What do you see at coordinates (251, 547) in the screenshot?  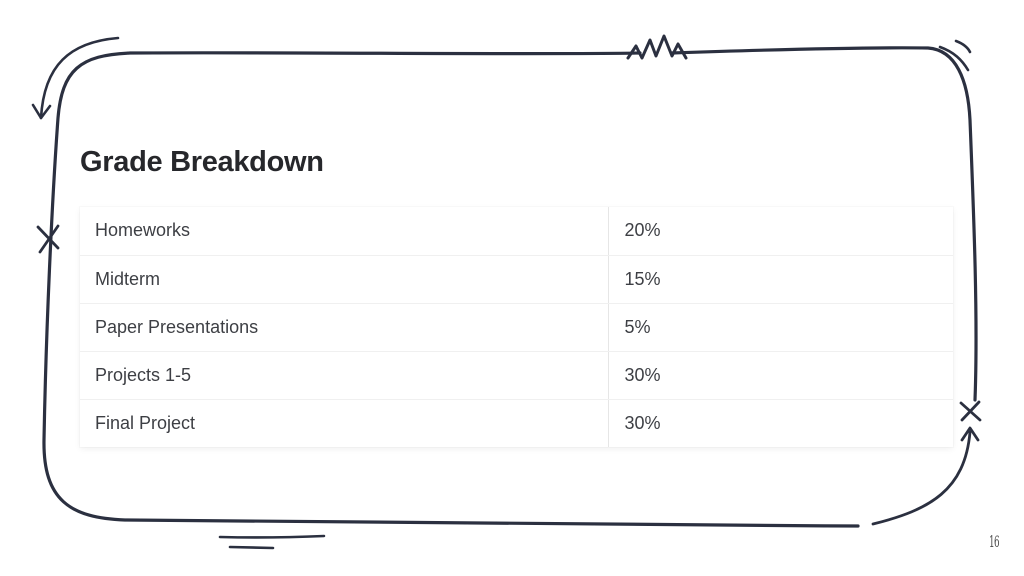 I see `double-underline-bottom` at bounding box center [251, 547].